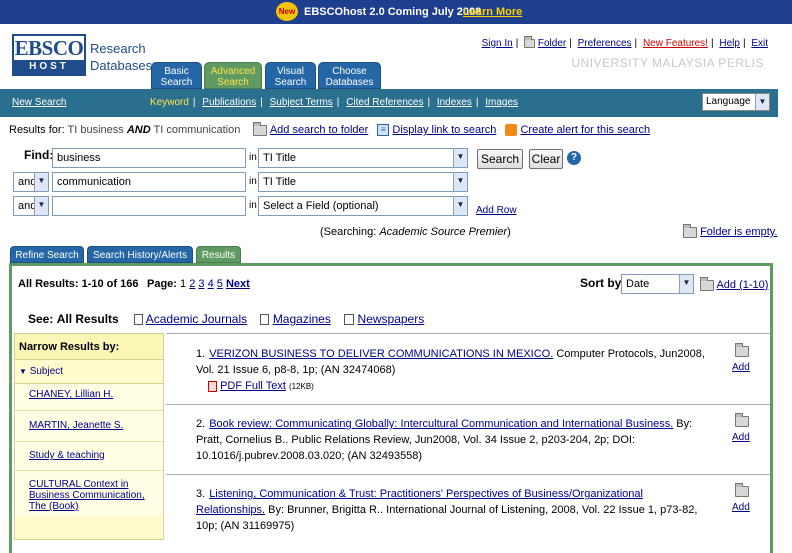 The height and width of the screenshot is (553, 792). I want to click on logo-subtitle: Research Databases, so click(121, 57).